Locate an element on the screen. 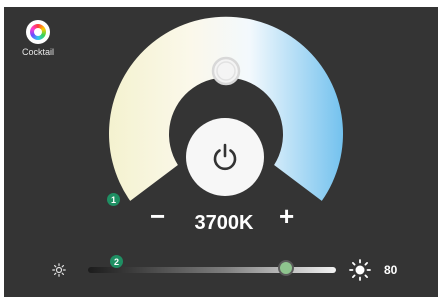 This screenshot has height=300, width=447. decrease-temperature-button: − is located at coordinates (157, 216).